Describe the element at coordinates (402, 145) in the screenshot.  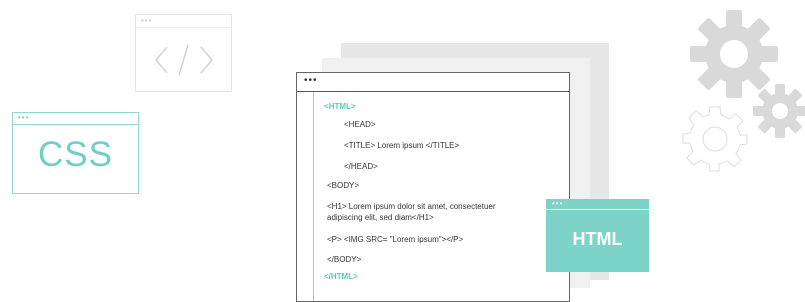
I see `code-line: <TITLE> Lorem ipsum </TITLE>` at that location.